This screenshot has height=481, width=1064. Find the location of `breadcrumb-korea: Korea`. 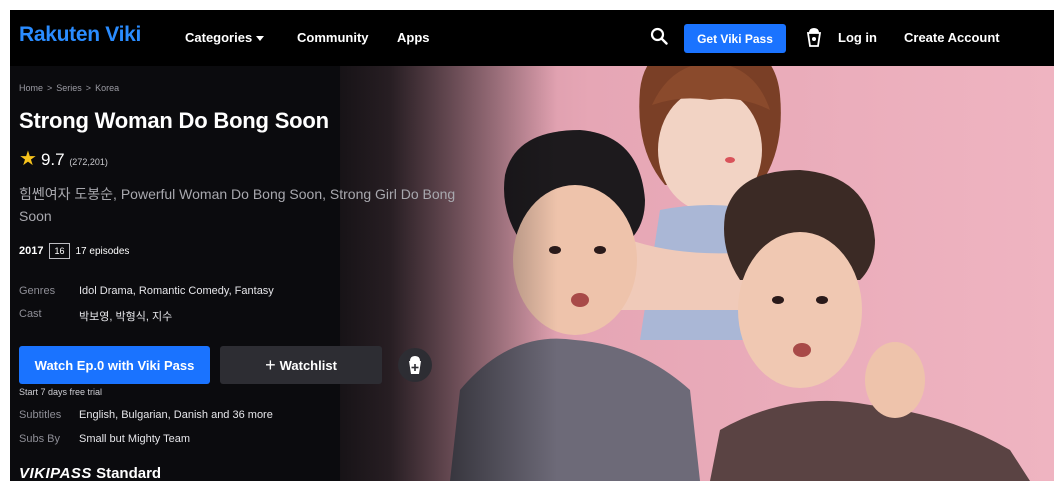

breadcrumb-korea: Korea is located at coordinates (107, 88).